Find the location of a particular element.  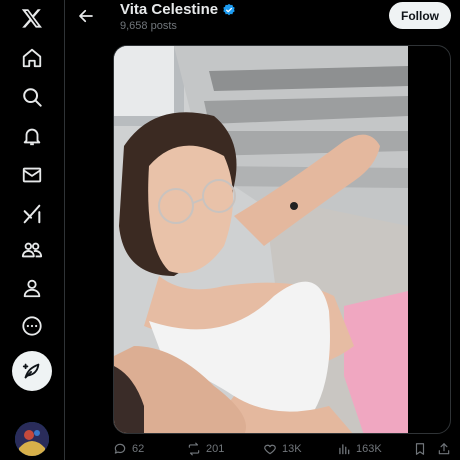

grok-icon is located at coordinates (32, 214).